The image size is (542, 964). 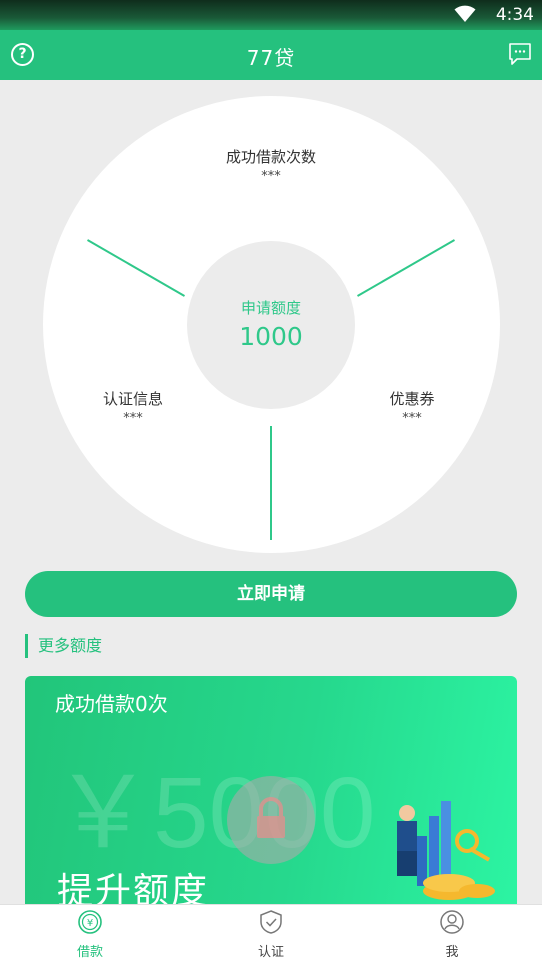 I want to click on verification-value: ***, so click(x=133, y=418).